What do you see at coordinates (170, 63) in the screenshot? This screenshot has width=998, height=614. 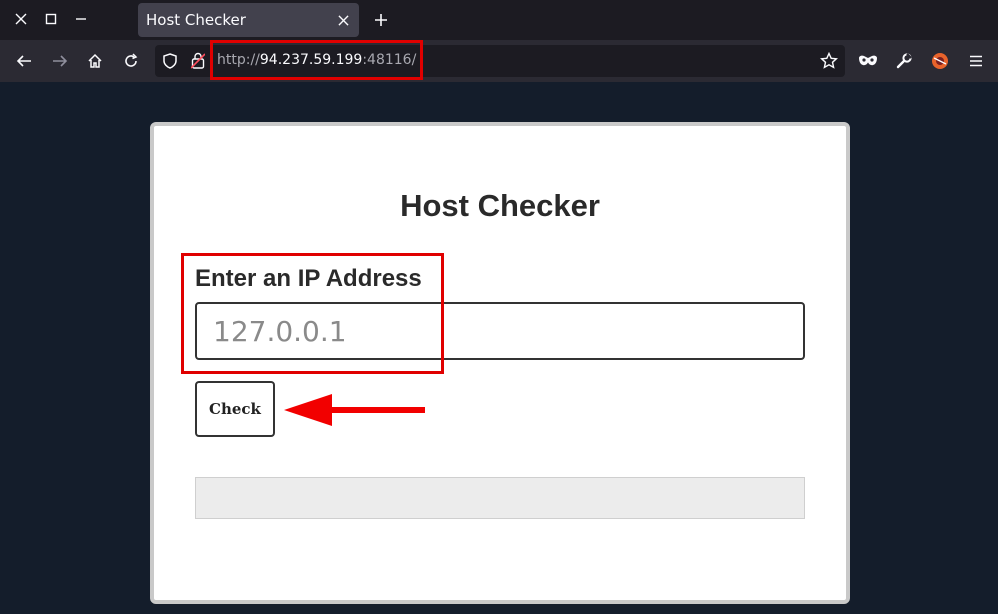 I see `shield-icon` at bounding box center [170, 63].